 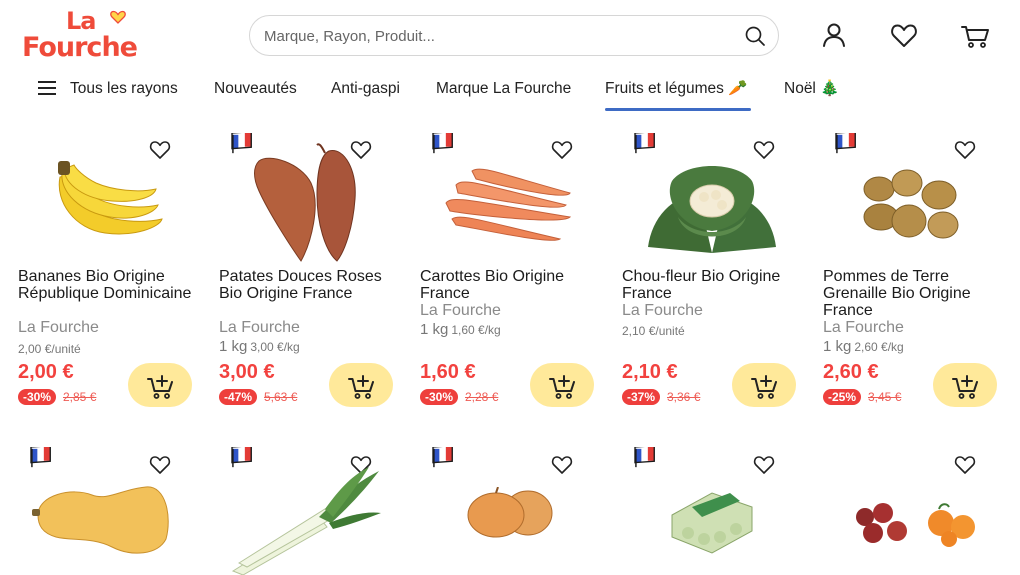 I want to click on product-price: 2,00 €, so click(x=46, y=372).